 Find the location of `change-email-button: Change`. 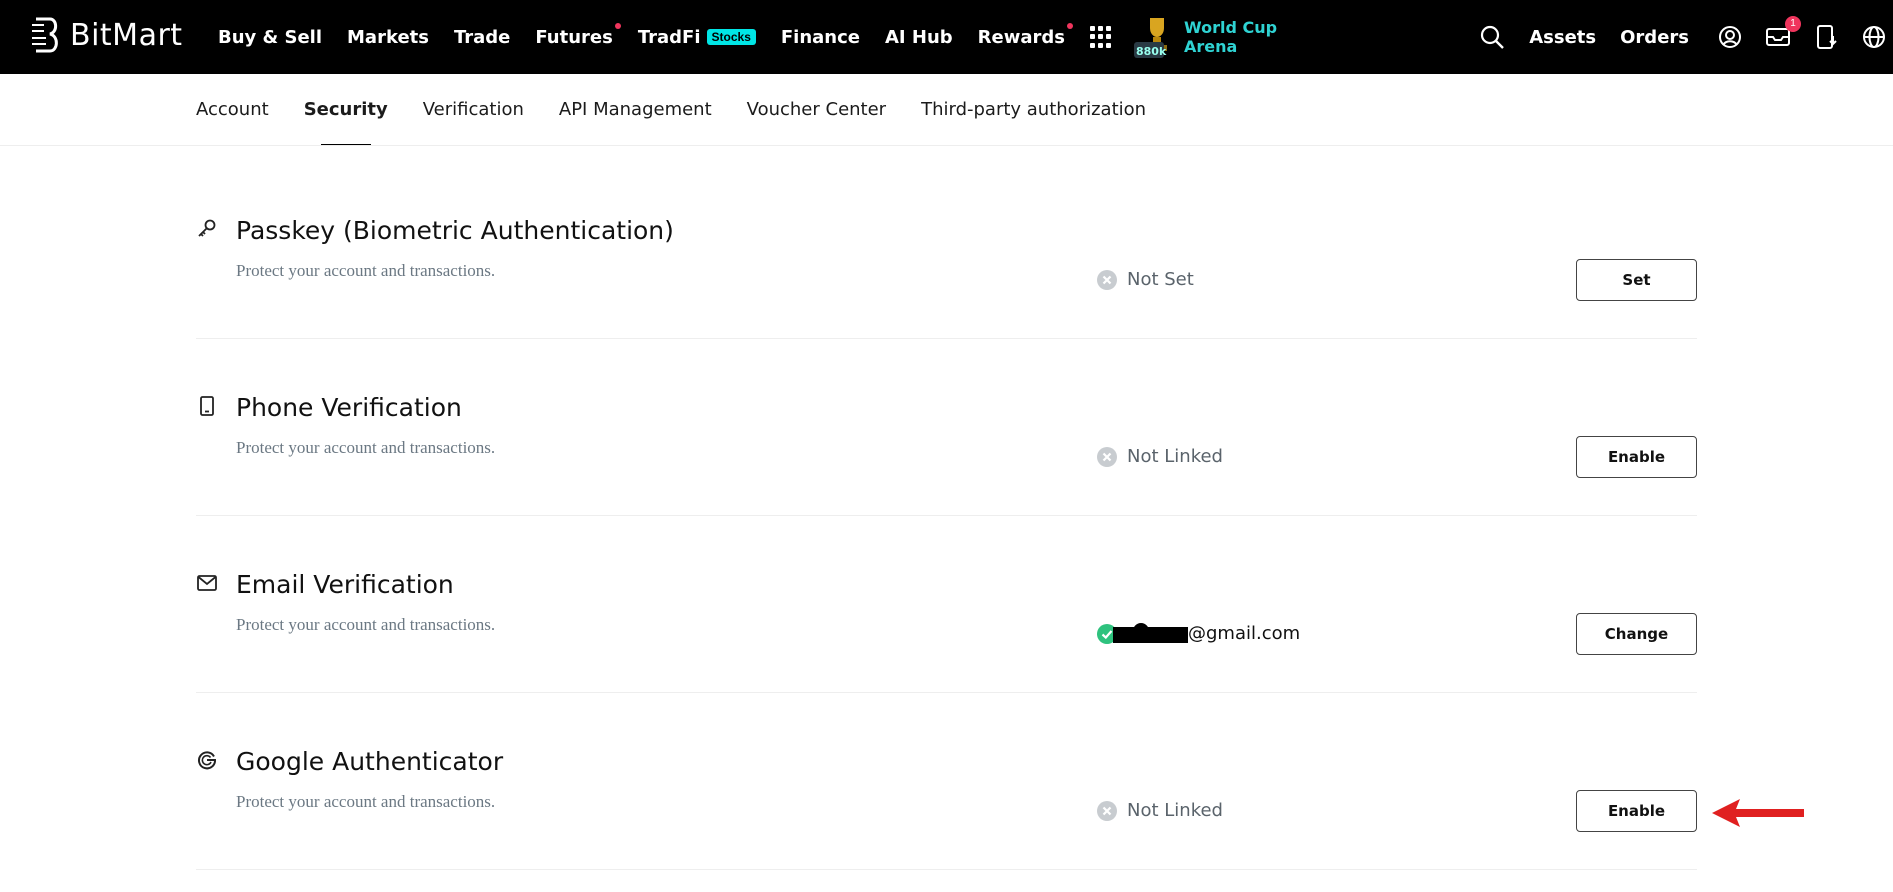

change-email-button: Change is located at coordinates (1636, 634).